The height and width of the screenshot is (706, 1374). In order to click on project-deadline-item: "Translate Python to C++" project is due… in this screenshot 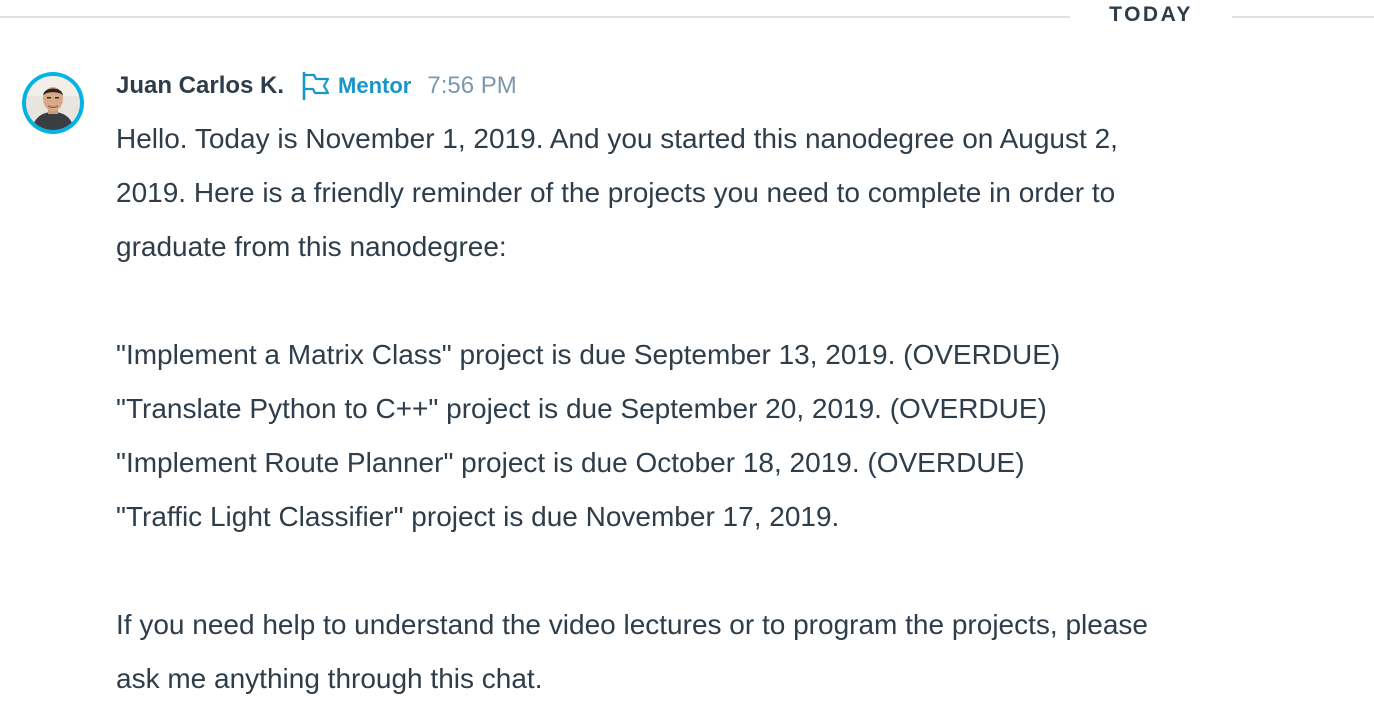, I will do `click(581, 408)`.